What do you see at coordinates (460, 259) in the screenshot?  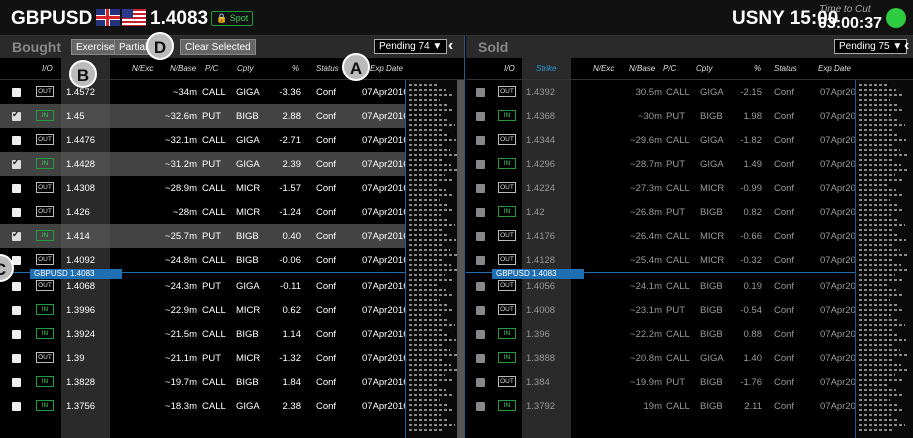 I see `bought-scrollbar` at bounding box center [460, 259].